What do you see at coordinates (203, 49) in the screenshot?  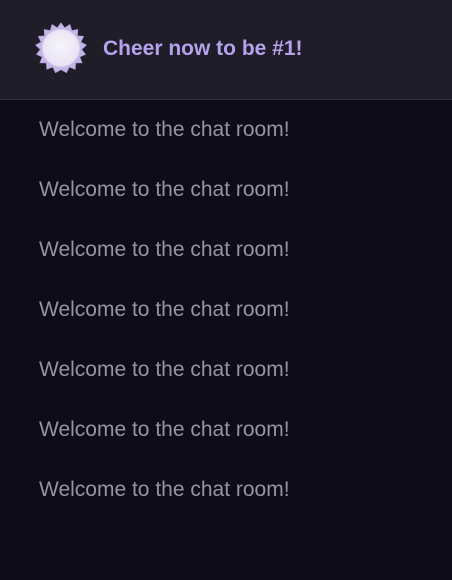 I see `cheer-prompt: Cheer now to be #1!` at bounding box center [203, 49].